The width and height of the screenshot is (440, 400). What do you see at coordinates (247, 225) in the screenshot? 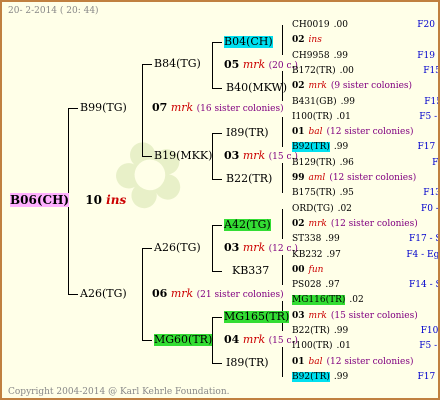
I see `g3-node: A42(TG)` at bounding box center [247, 225].